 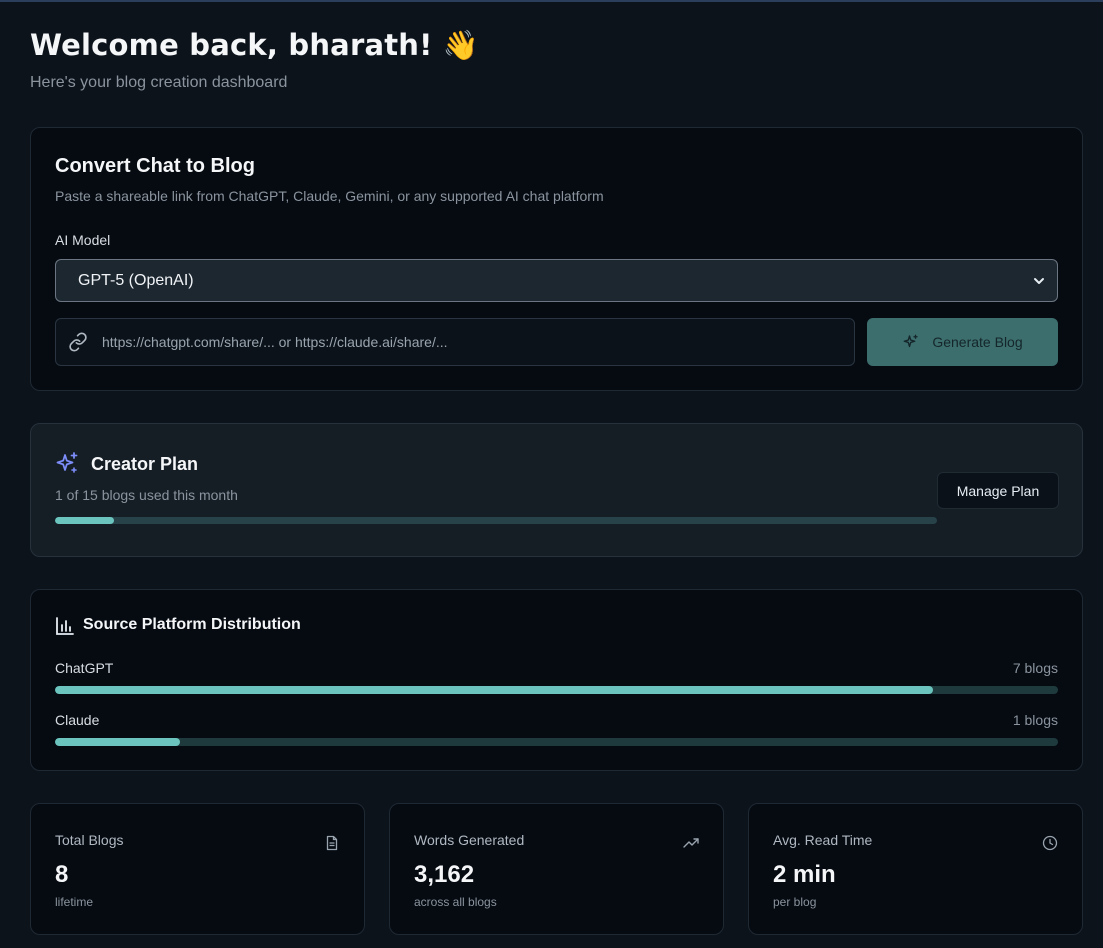 What do you see at coordinates (804, 874) in the screenshot?
I see `stat-value: 2 min` at bounding box center [804, 874].